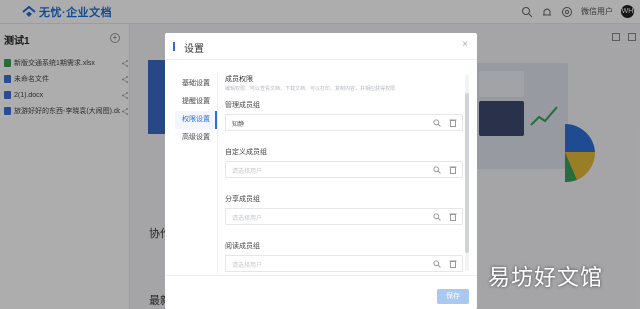  I want to click on content-scrollbar, so click(467, 173).